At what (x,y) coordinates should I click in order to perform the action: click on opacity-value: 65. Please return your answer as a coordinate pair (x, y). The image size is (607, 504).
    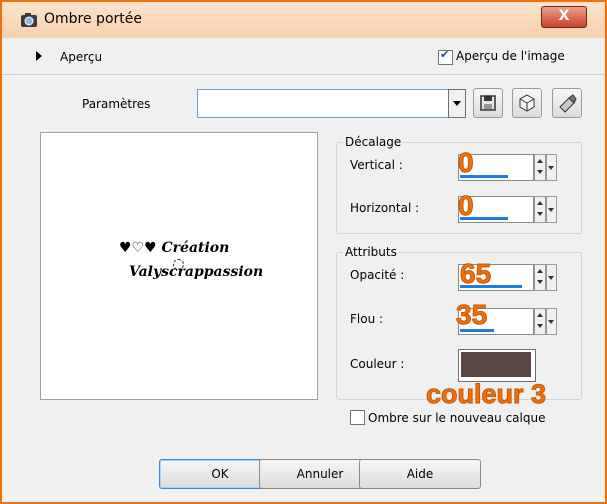
    Looking at the image, I should click on (475, 274).